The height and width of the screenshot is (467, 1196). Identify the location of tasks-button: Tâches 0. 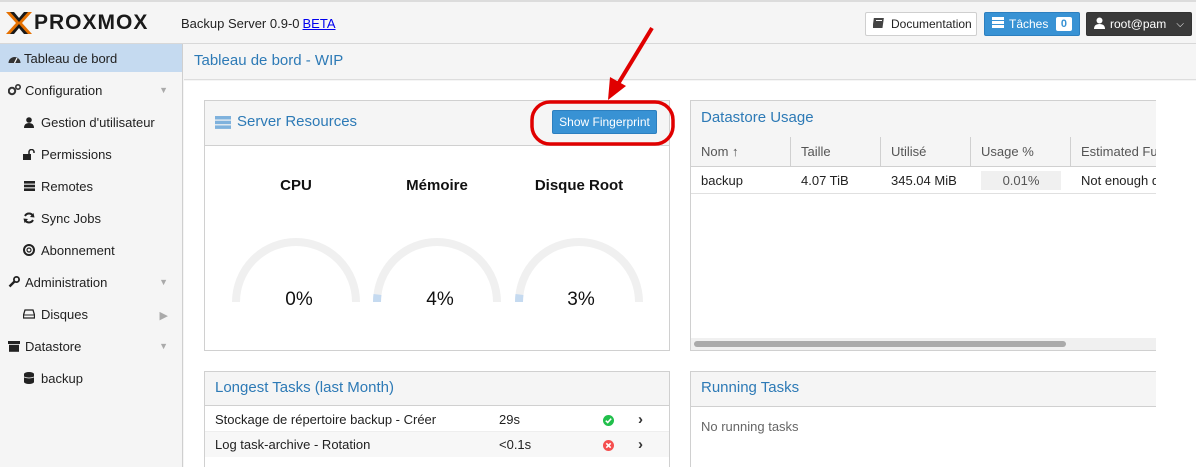
(1032, 24).